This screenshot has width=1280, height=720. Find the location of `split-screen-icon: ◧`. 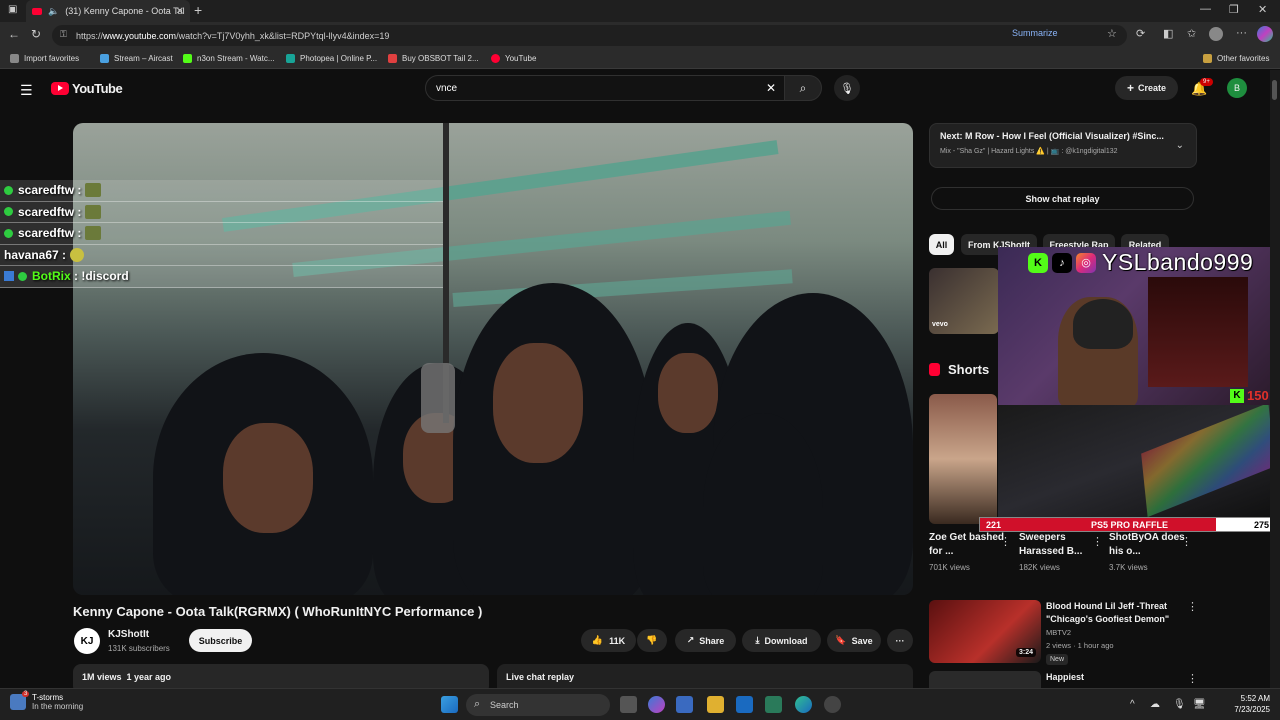

split-screen-icon: ◧ is located at coordinates (1168, 33).